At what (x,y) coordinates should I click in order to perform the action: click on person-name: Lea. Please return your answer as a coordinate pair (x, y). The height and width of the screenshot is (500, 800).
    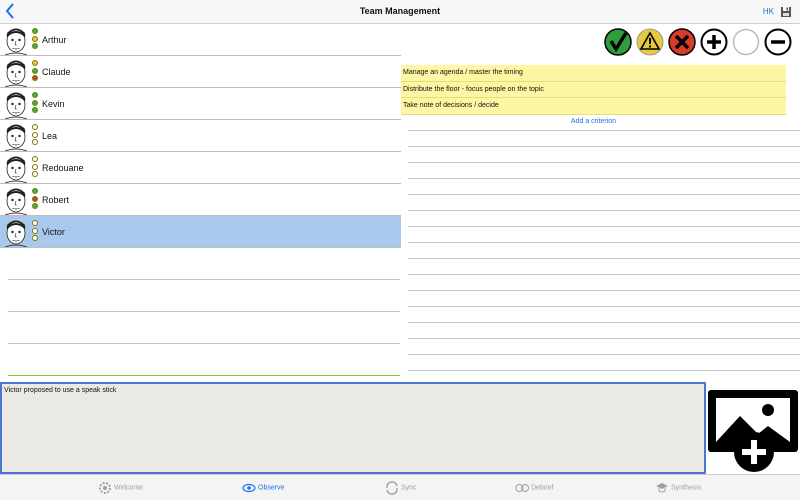
    Looking at the image, I should click on (50, 136).